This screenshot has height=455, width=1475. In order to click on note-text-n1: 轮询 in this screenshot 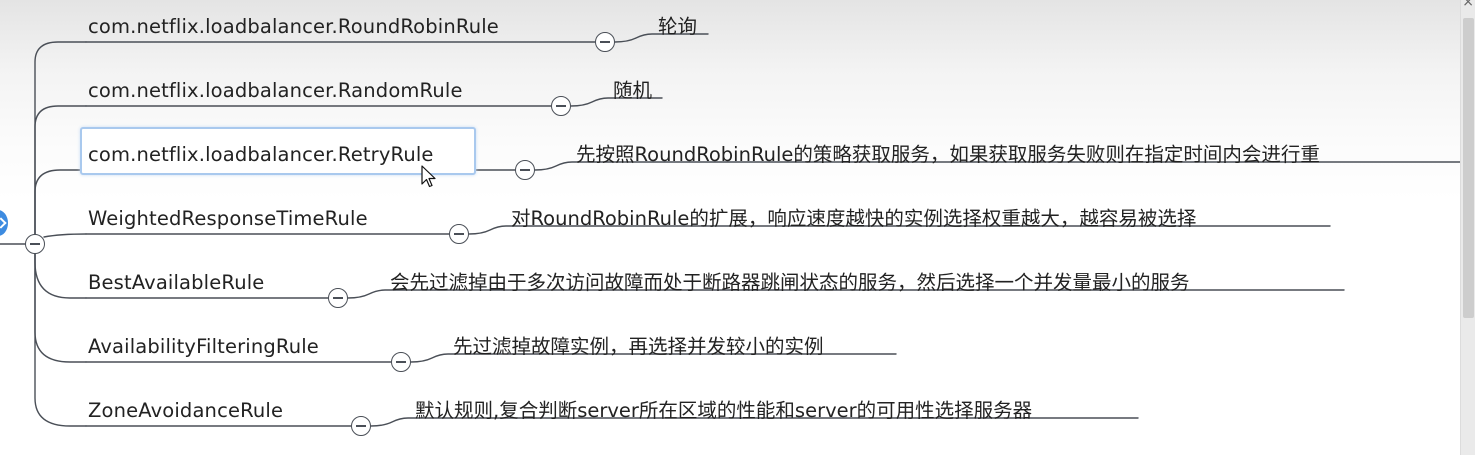, I will do `click(677, 27)`.